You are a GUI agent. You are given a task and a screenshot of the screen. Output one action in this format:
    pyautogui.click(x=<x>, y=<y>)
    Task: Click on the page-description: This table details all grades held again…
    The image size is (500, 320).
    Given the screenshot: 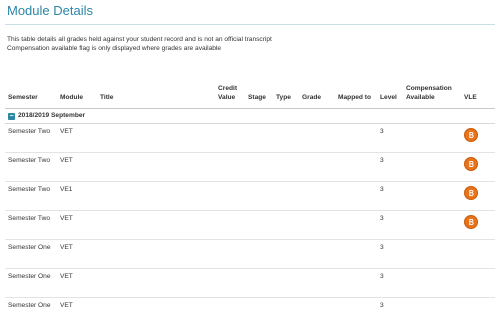 What is the action you would take?
    pyautogui.click(x=139, y=44)
    